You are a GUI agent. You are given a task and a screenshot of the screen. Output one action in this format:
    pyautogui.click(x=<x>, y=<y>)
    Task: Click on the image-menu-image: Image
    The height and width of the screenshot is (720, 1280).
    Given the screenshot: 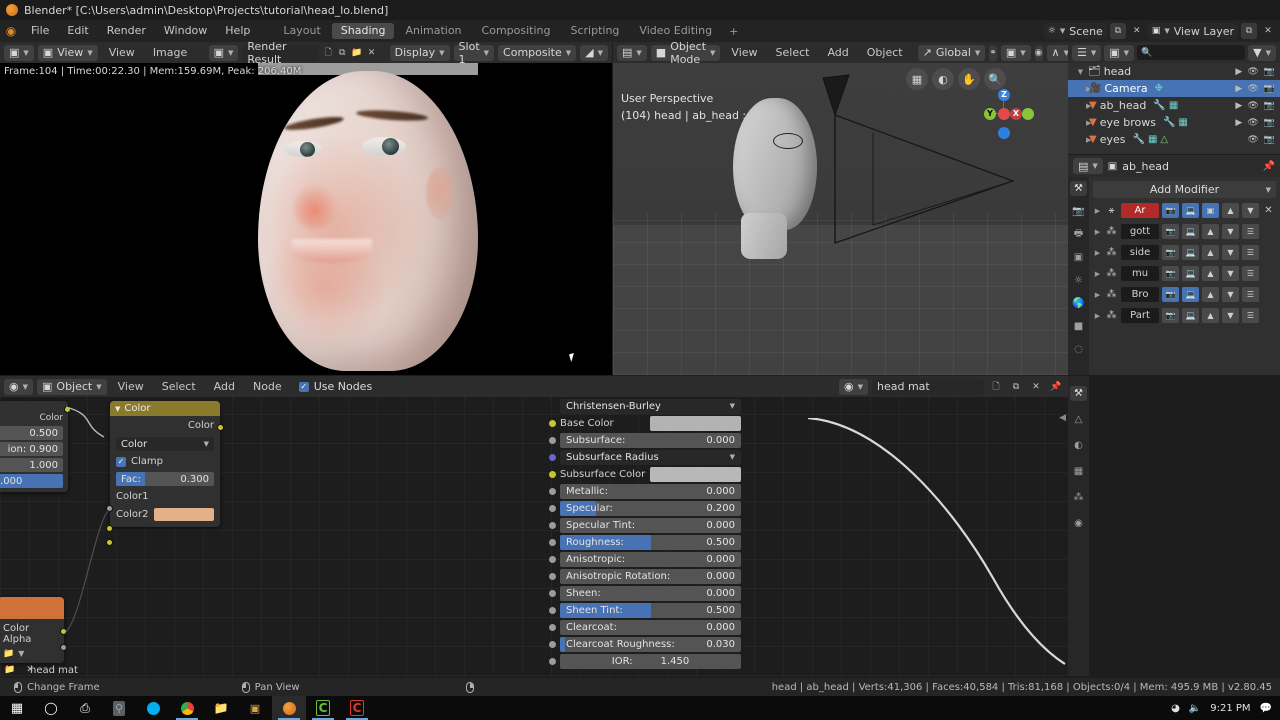 What is the action you would take?
    pyautogui.click(x=170, y=52)
    